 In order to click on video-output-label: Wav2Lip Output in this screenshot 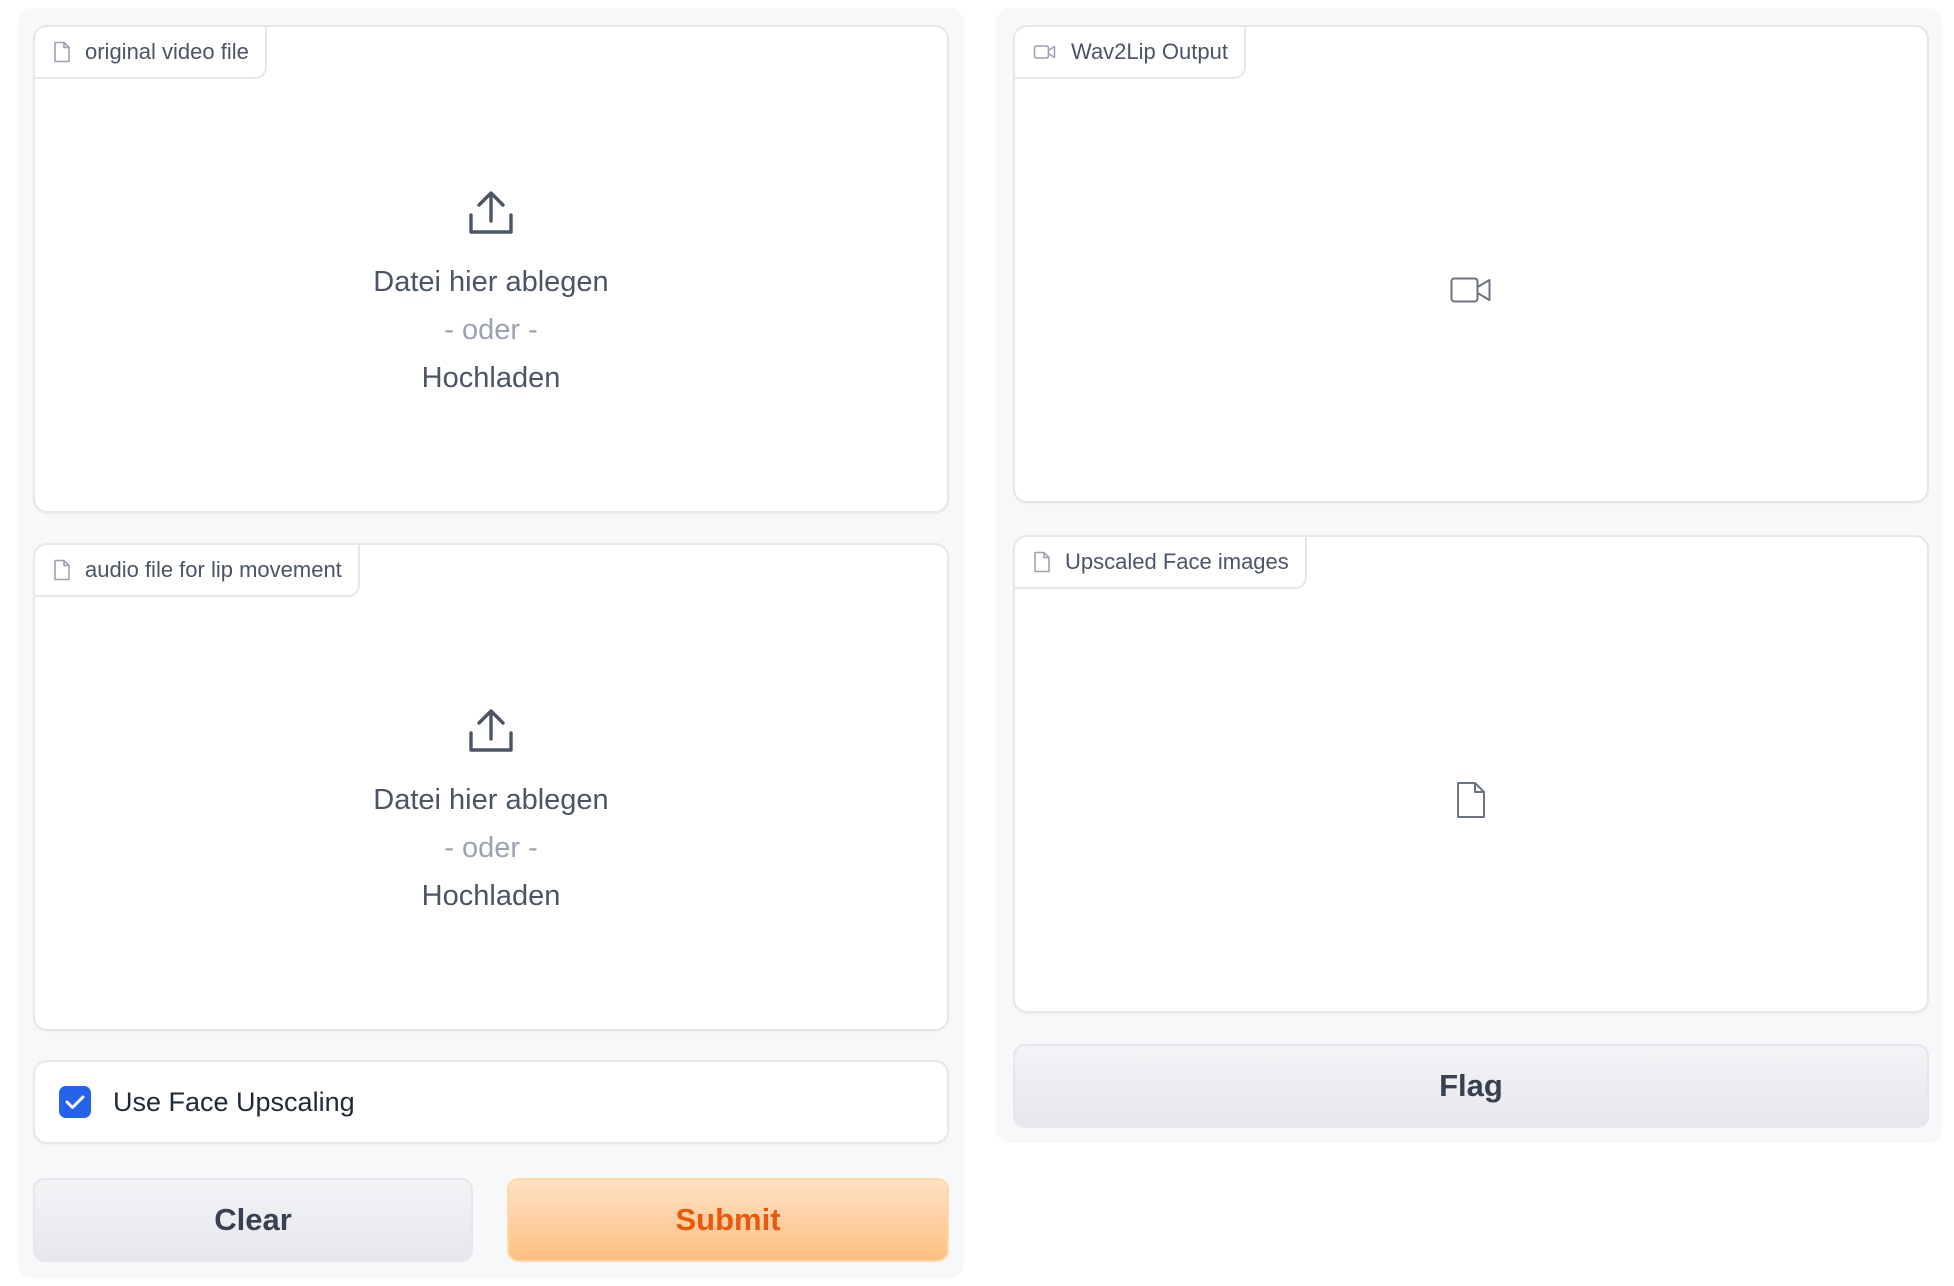, I will do `click(1130, 53)`.